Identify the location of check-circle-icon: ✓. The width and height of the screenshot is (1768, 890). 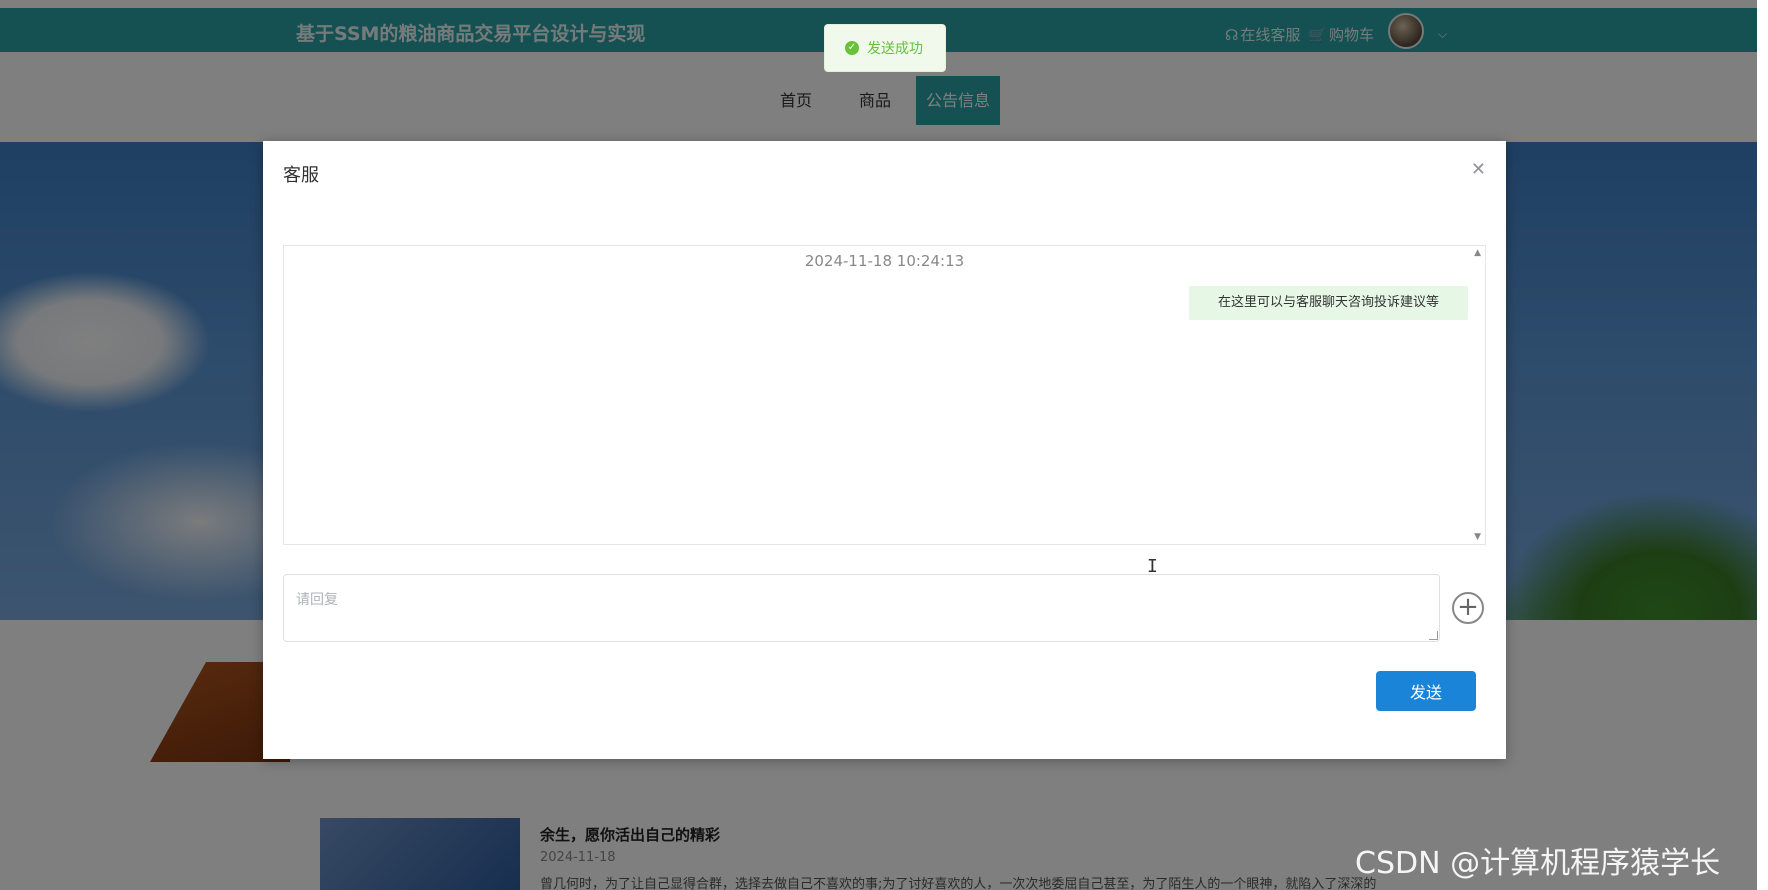
(852, 48).